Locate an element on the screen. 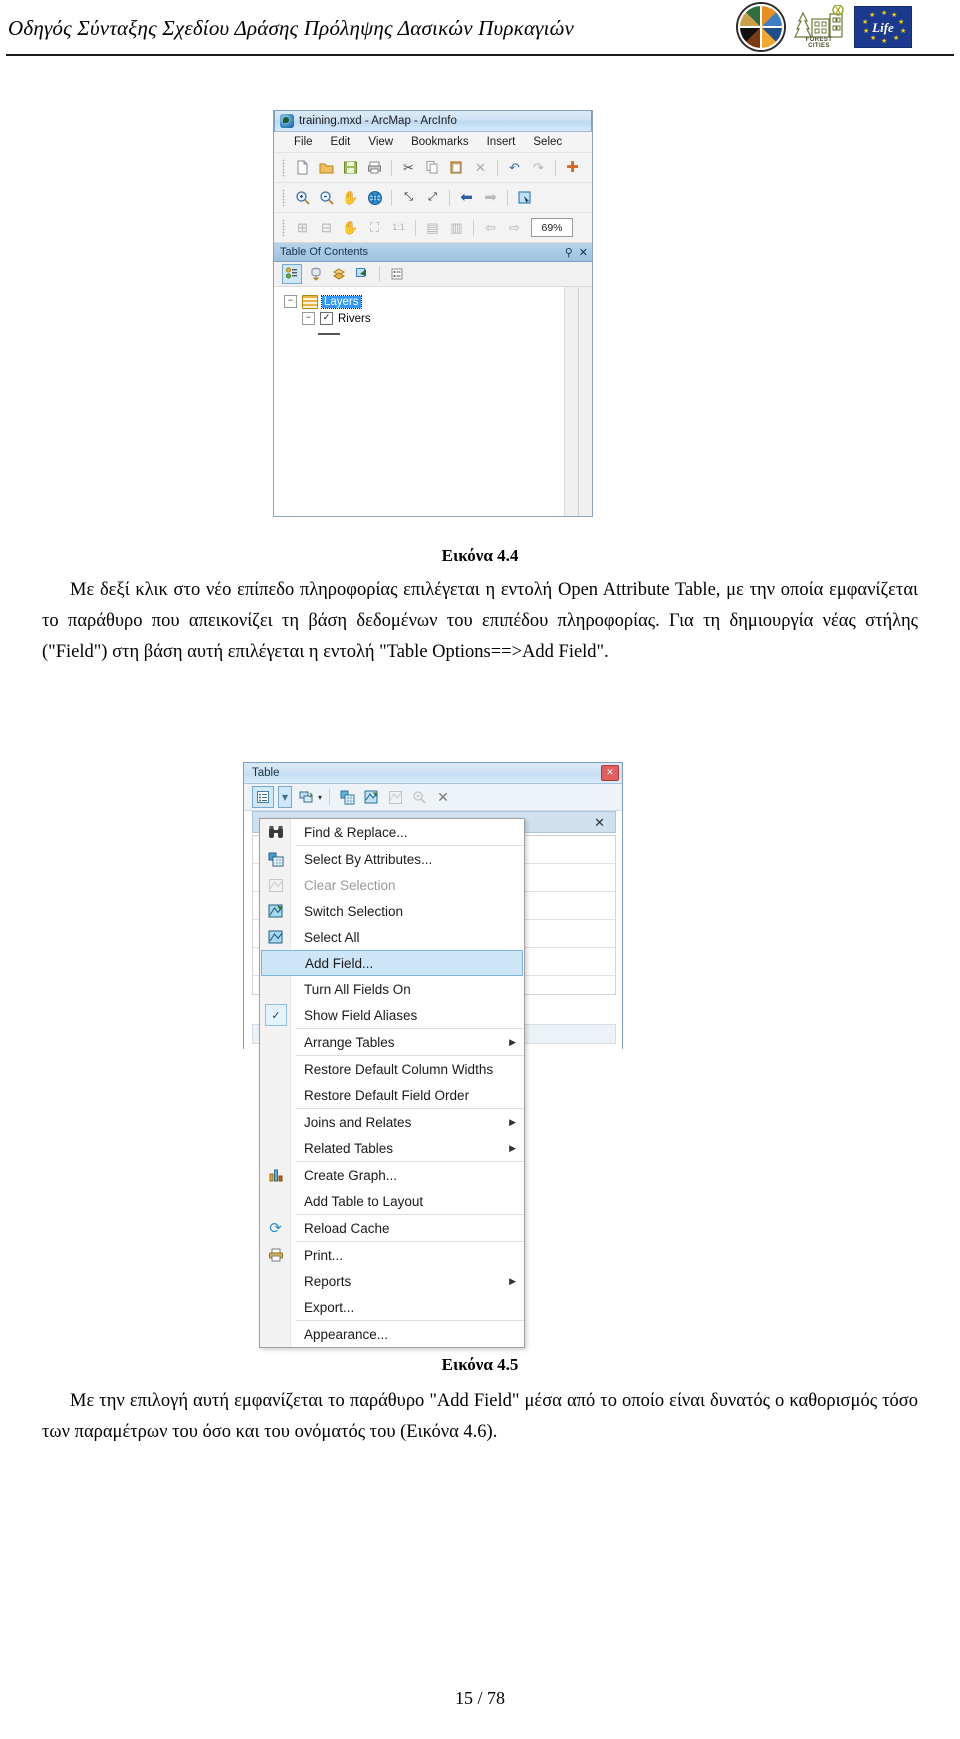  table-window-title: Table is located at coordinates (266, 773).